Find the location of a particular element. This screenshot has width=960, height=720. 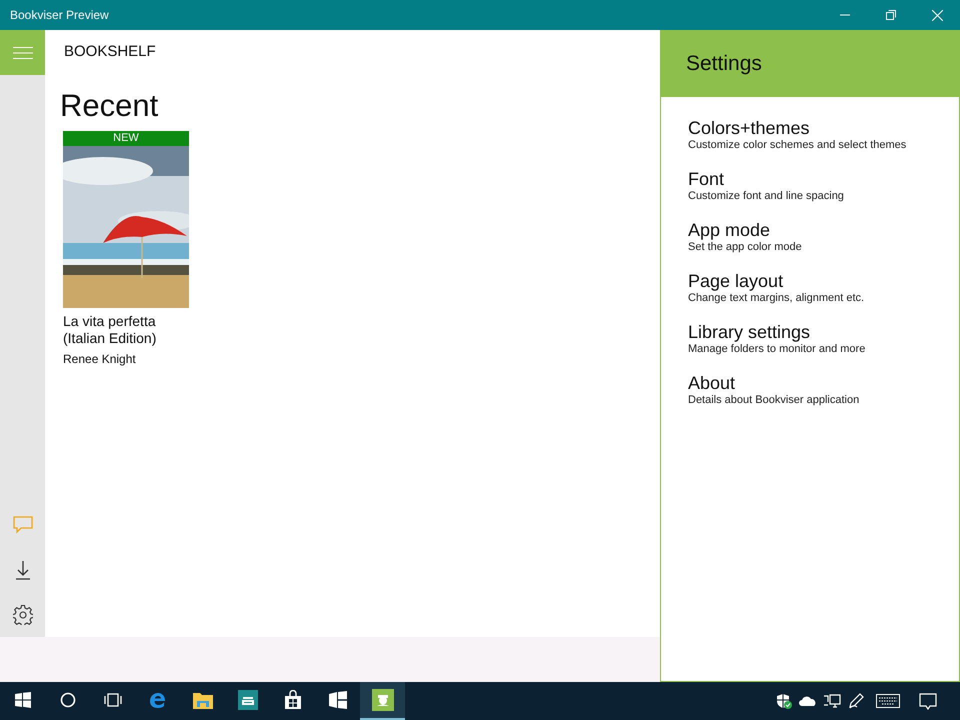

book-cover: NEW is located at coordinates (126, 219).